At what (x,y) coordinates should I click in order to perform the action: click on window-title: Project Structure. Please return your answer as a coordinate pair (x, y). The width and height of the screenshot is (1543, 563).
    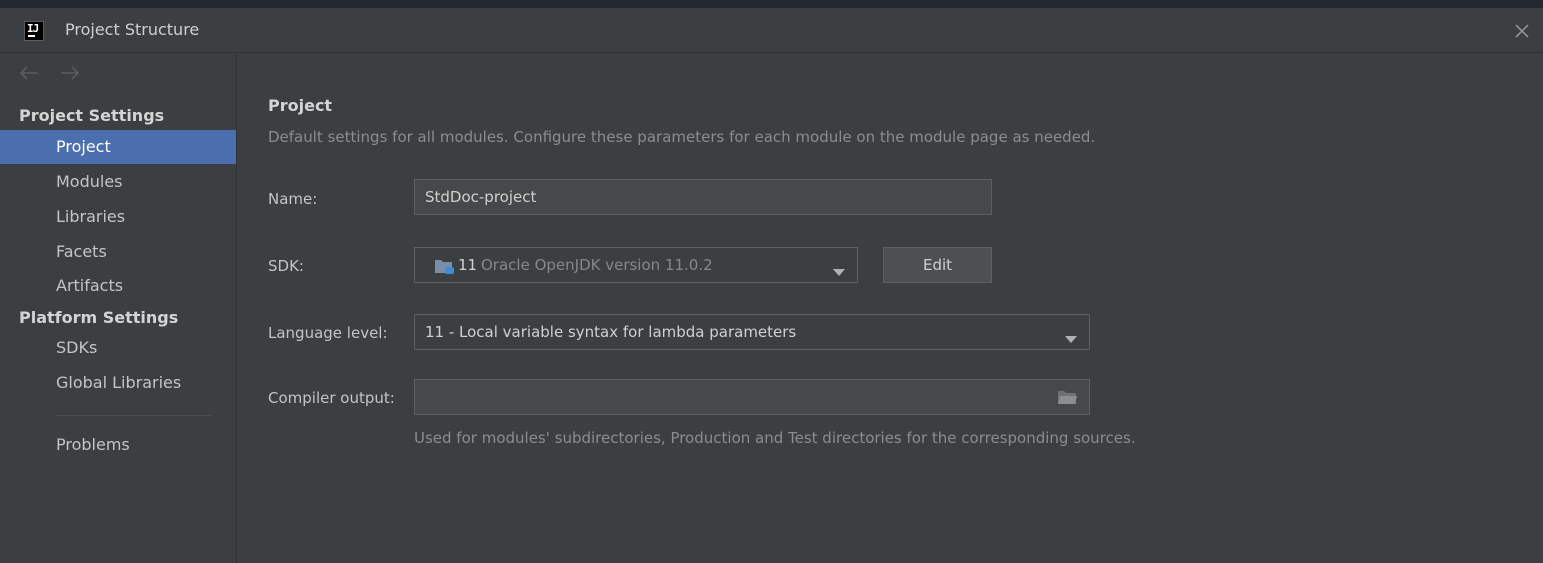
    Looking at the image, I should click on (132, 29).